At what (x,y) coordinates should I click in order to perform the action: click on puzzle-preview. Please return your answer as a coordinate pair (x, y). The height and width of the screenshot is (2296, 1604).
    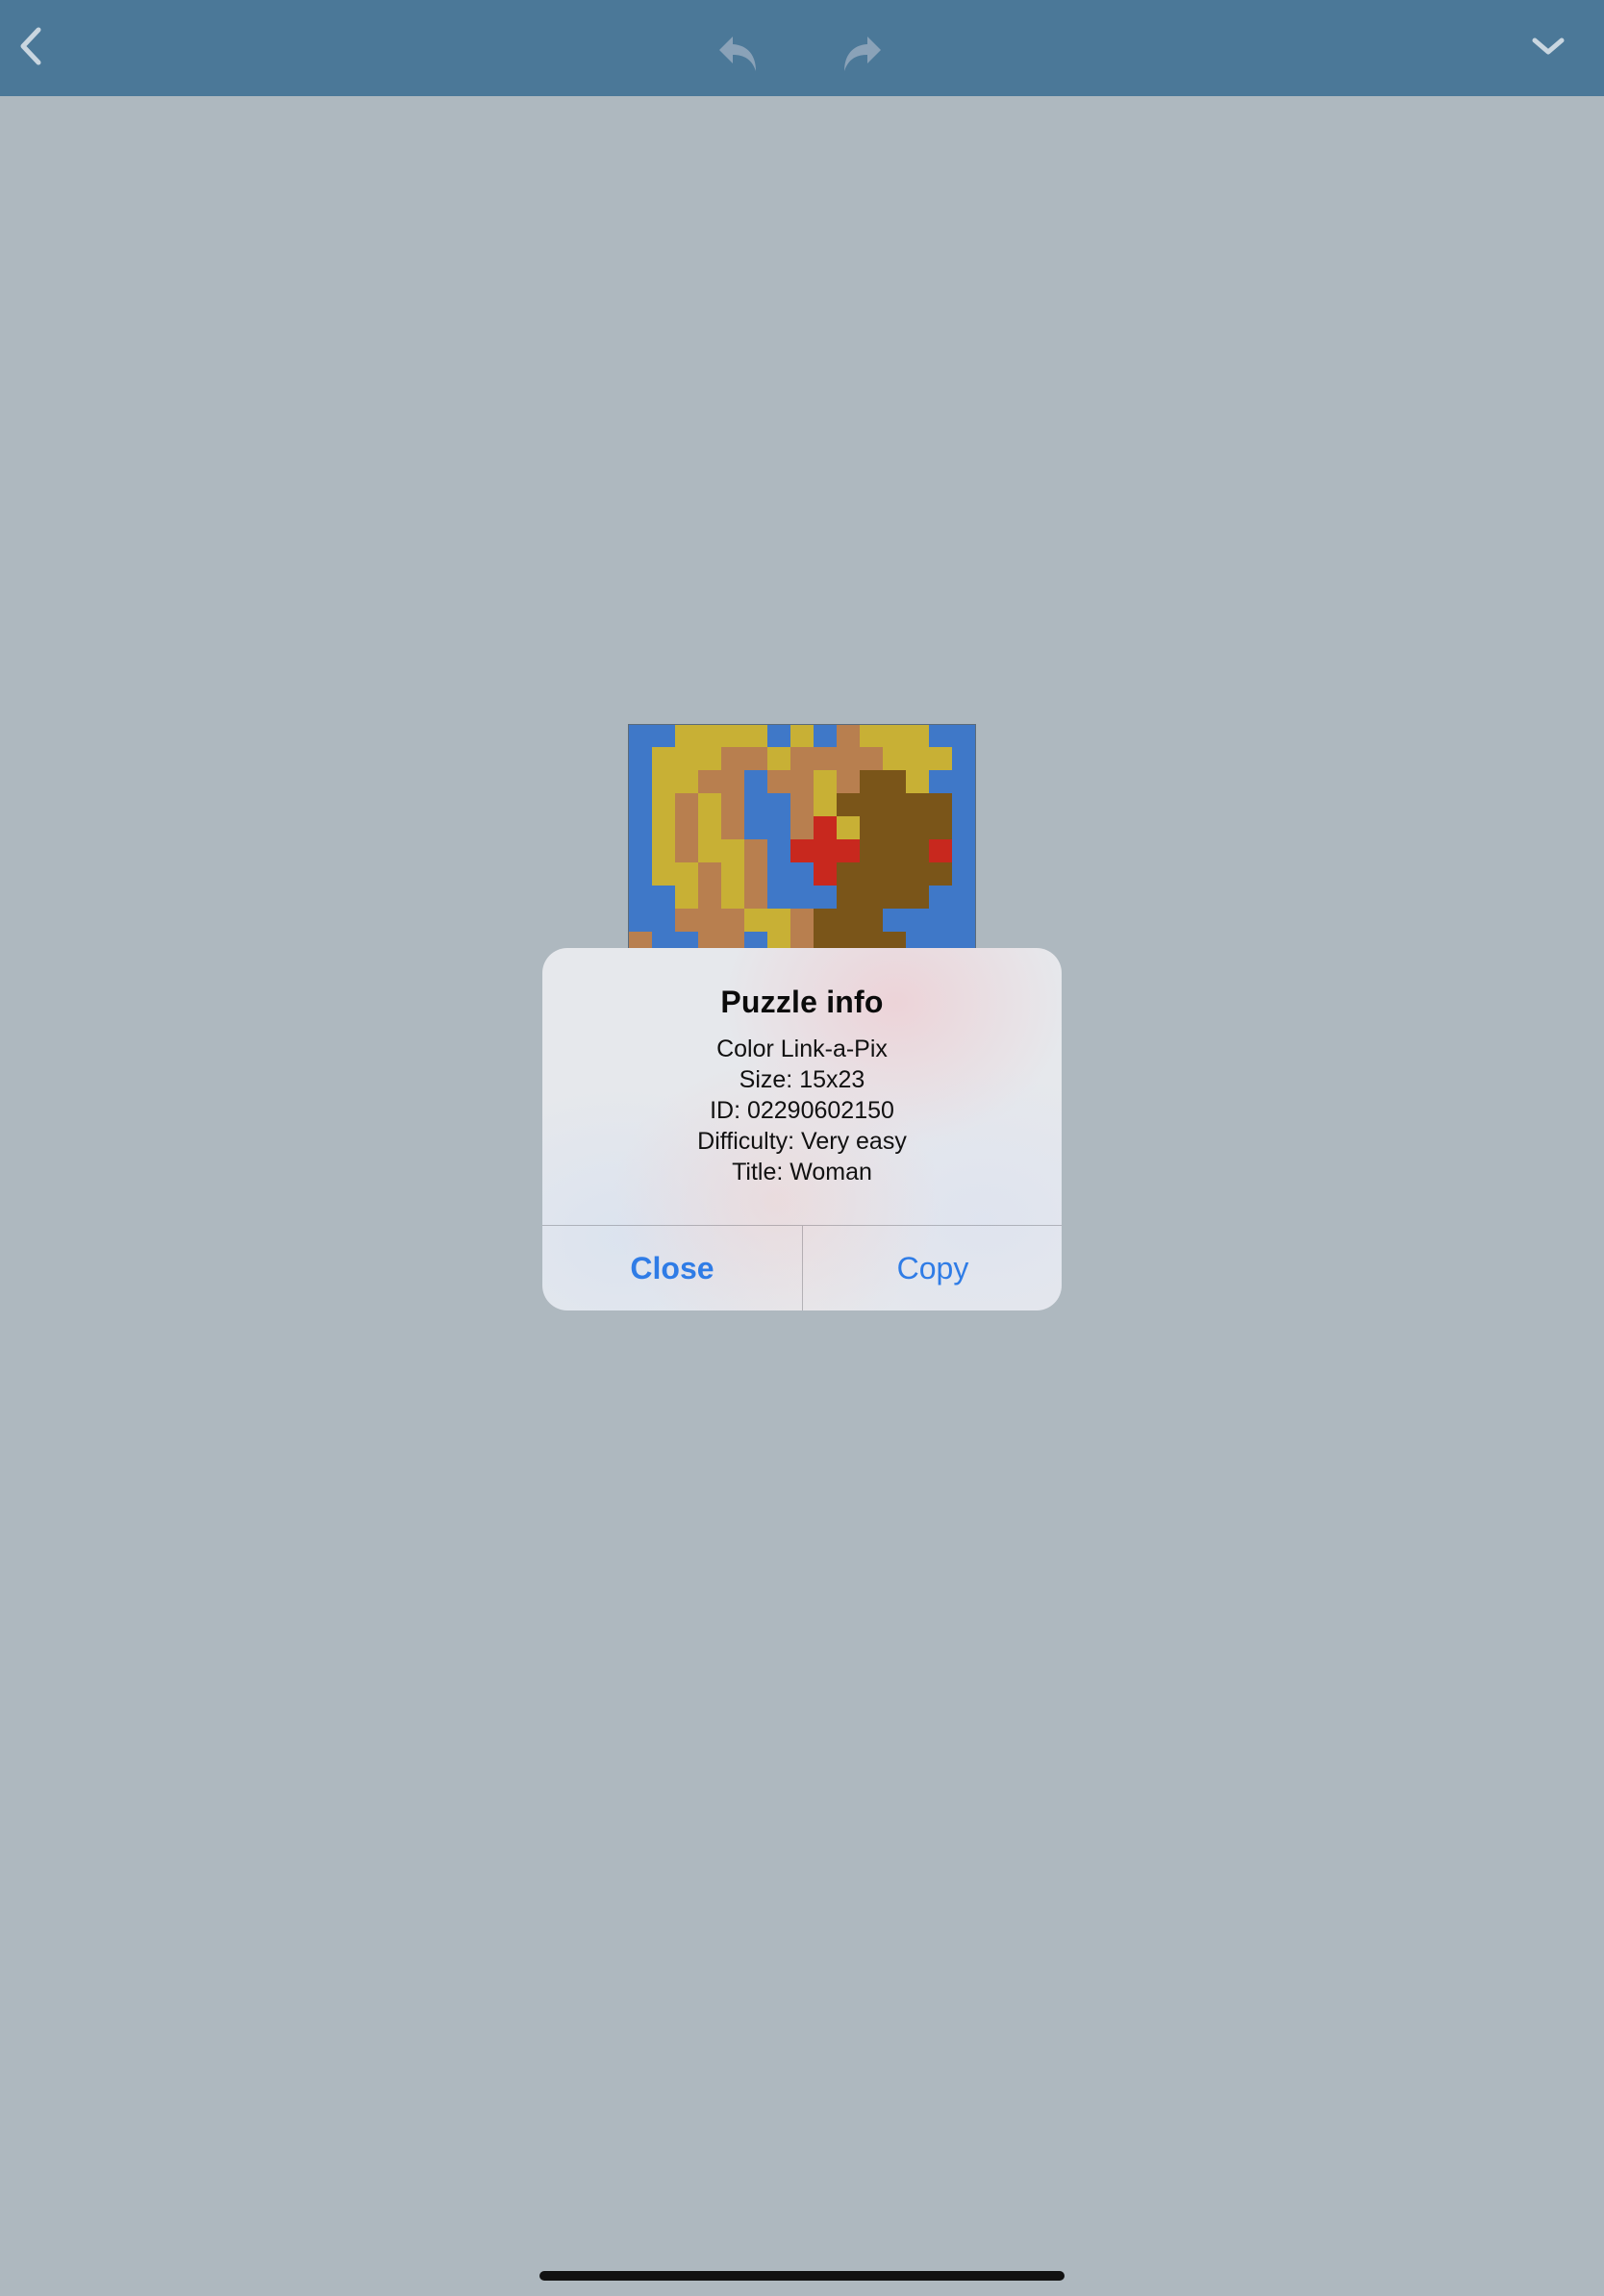
    Looking at the image, I should click on (802, 836).